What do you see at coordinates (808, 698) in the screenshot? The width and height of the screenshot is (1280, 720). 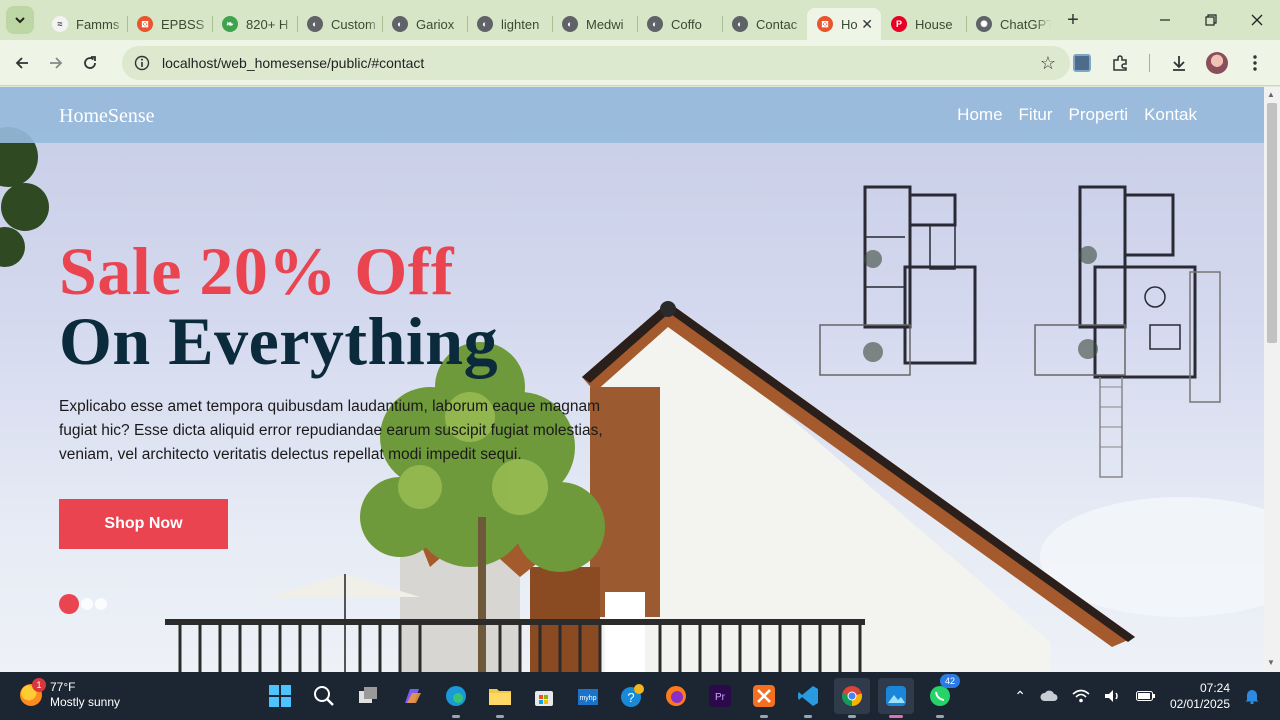 I see `vscode-button` at bounding box center [808, 698].